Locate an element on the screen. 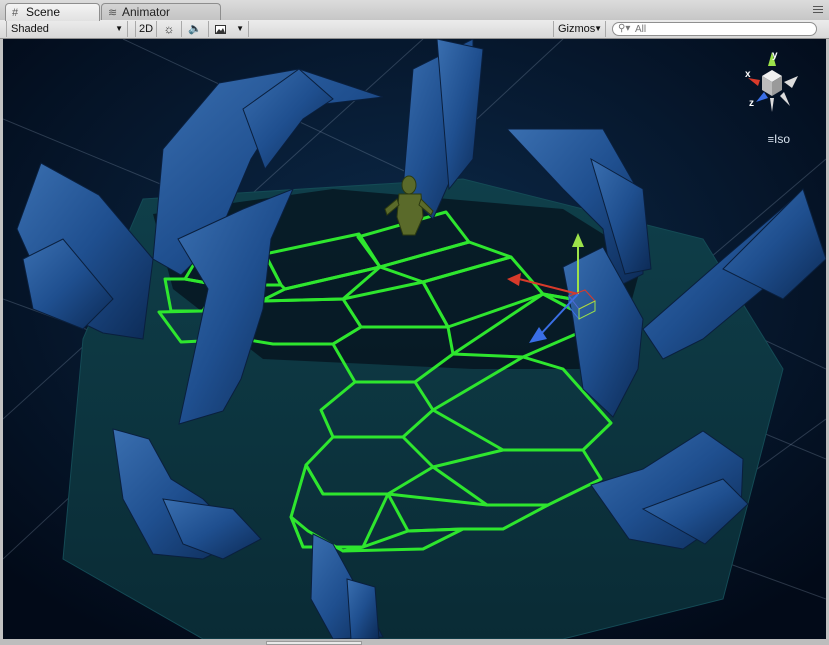  lighting-toggle-button: ☼ is located at coordinates (169, 29).